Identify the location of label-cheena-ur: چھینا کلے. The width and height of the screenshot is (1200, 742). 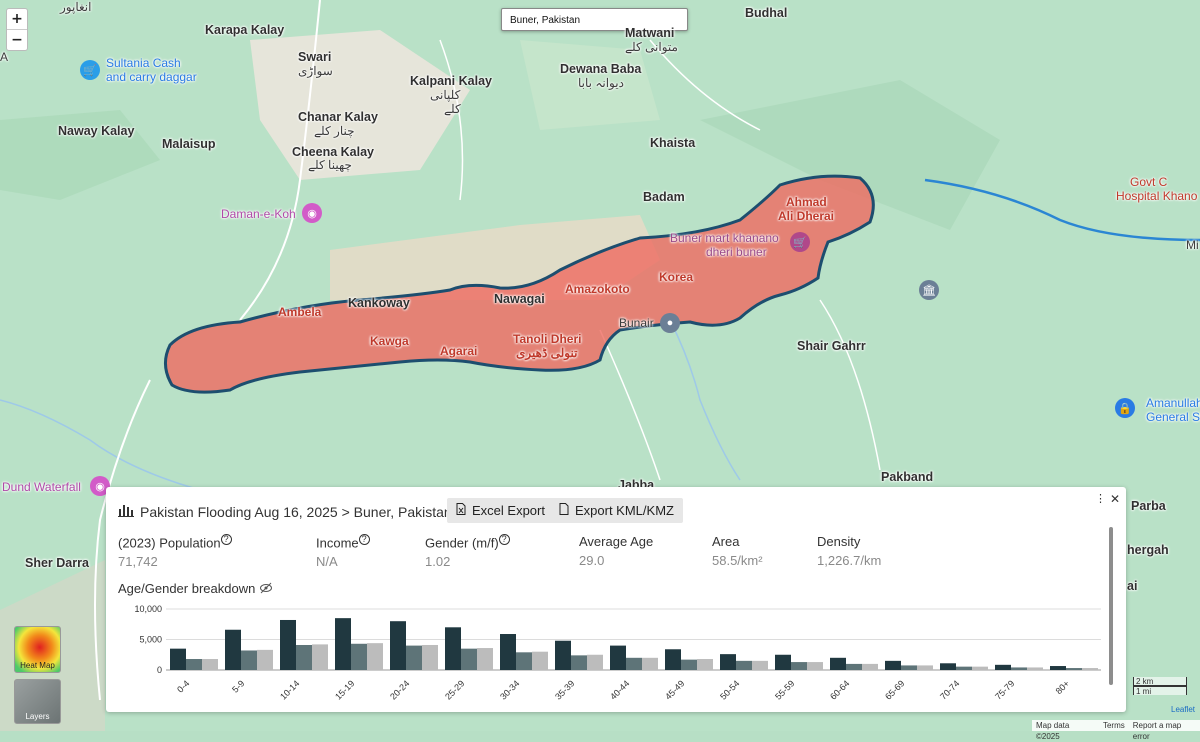
(330, 165).